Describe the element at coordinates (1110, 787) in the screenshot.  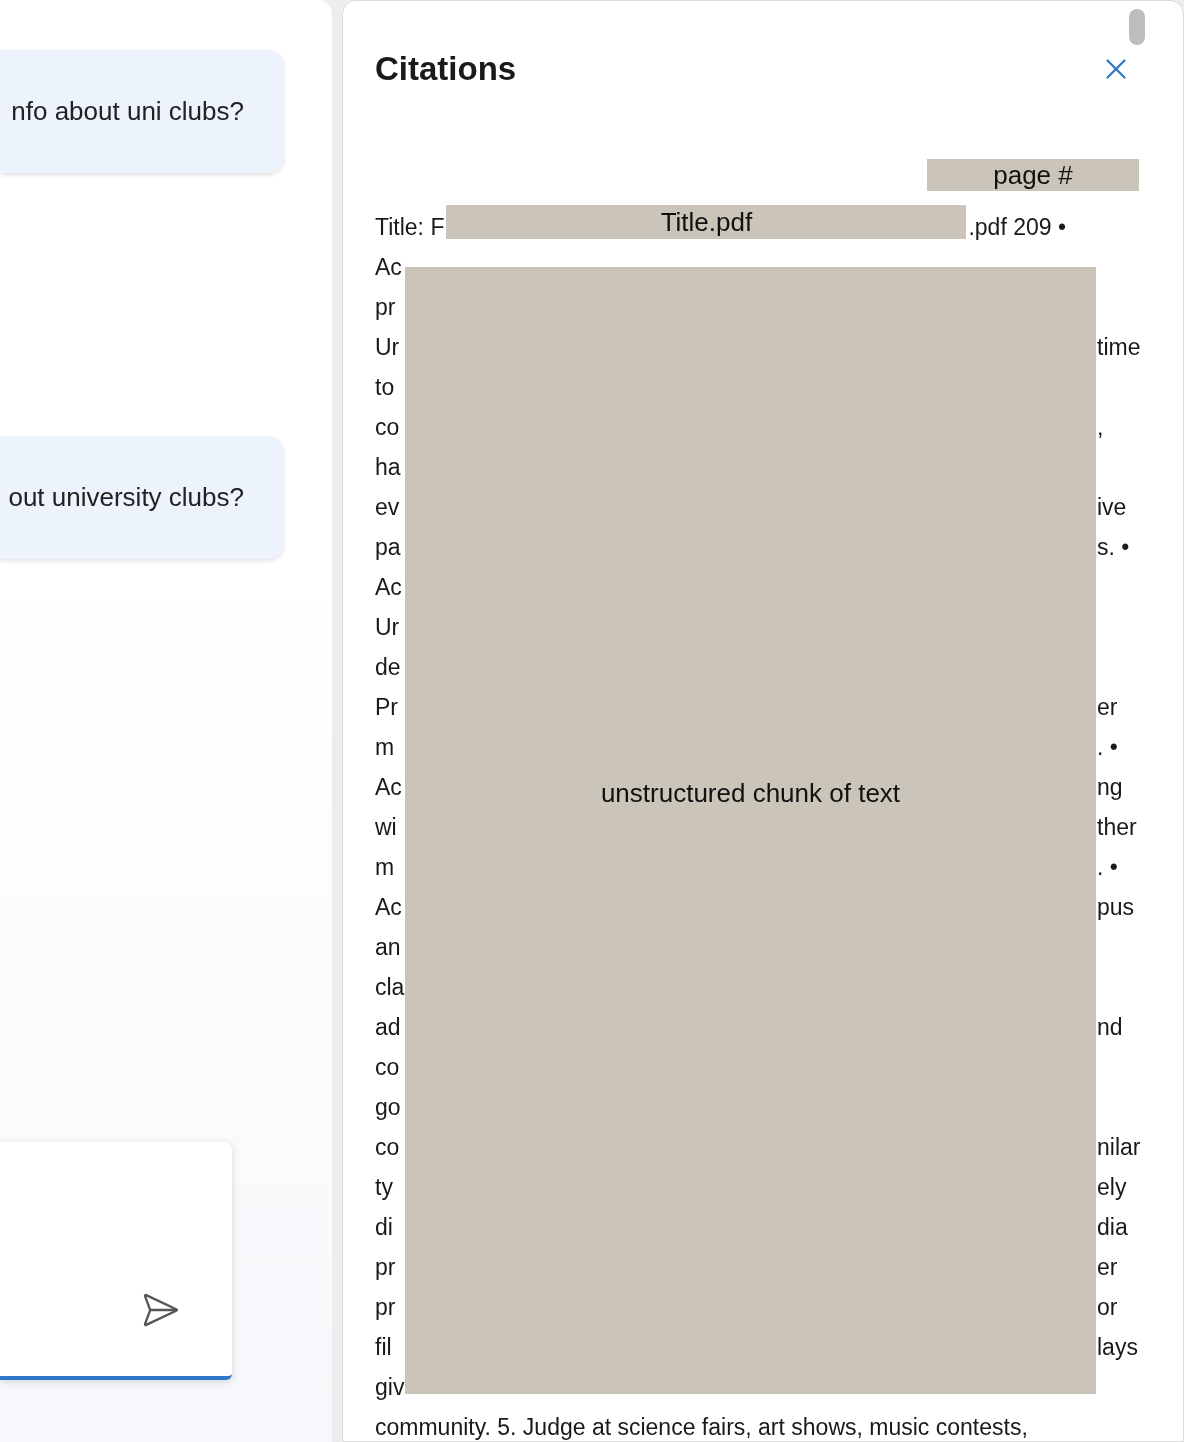
I see `citation-text: ng` at that location.